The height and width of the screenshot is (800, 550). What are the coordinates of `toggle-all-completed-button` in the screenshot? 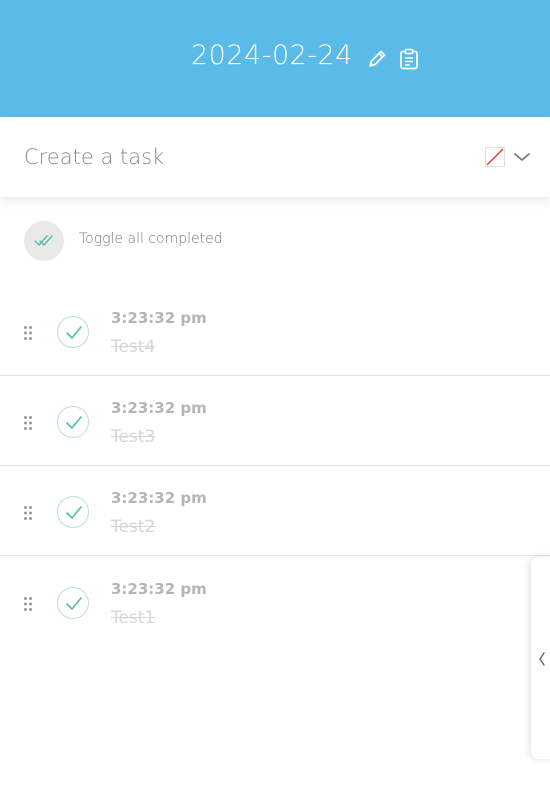 It's located at (44, 241).